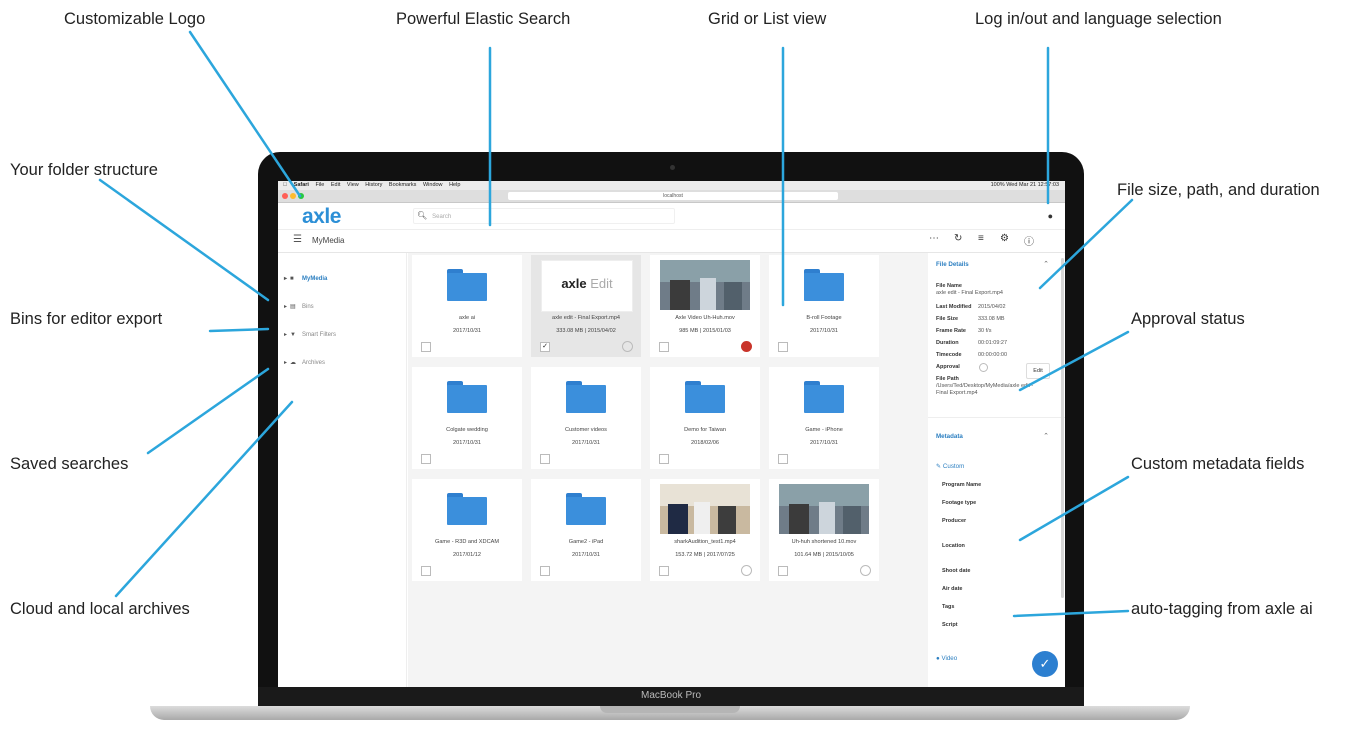  What do you see at coordinates (953, 546) in the screenshot?
I see `metadata-field: Location` at bounding box center [953, 546].